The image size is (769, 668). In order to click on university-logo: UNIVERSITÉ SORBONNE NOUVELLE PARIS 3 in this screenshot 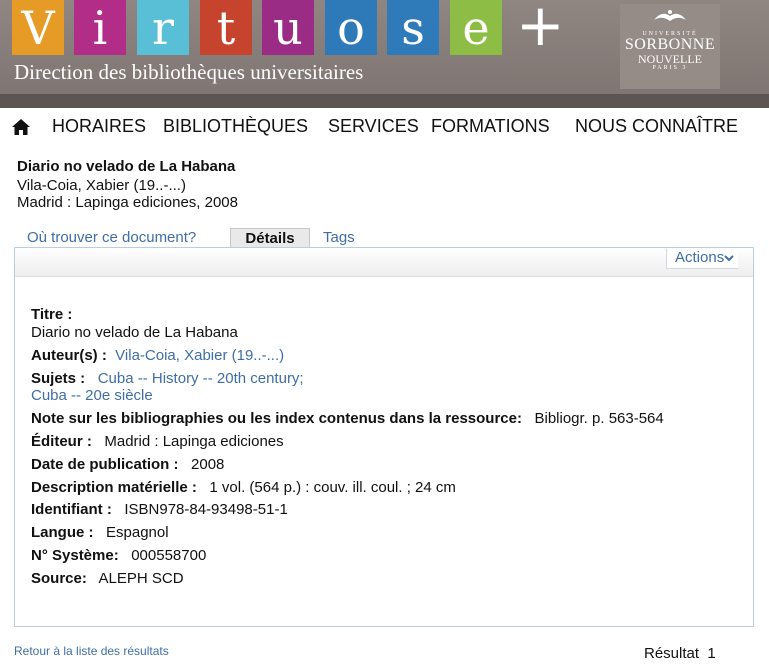, I will do `click(670, 46)`.